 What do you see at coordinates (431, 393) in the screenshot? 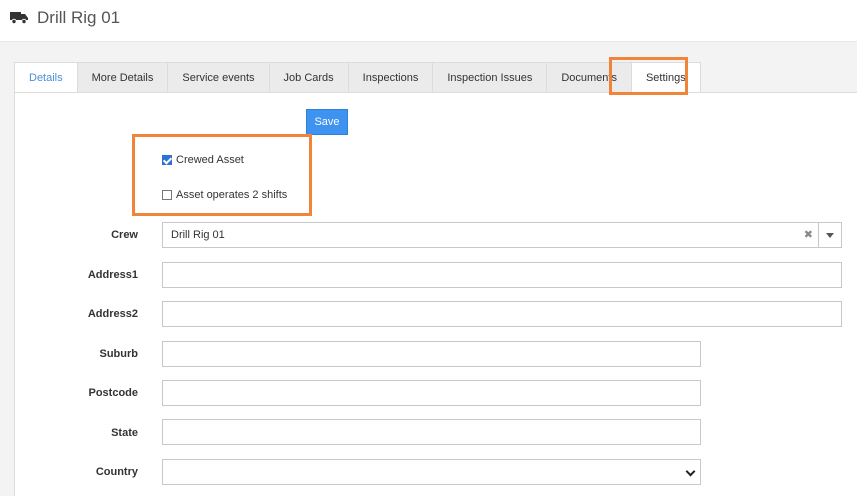
I see `postcode-input` at bounding box center [431, 393].